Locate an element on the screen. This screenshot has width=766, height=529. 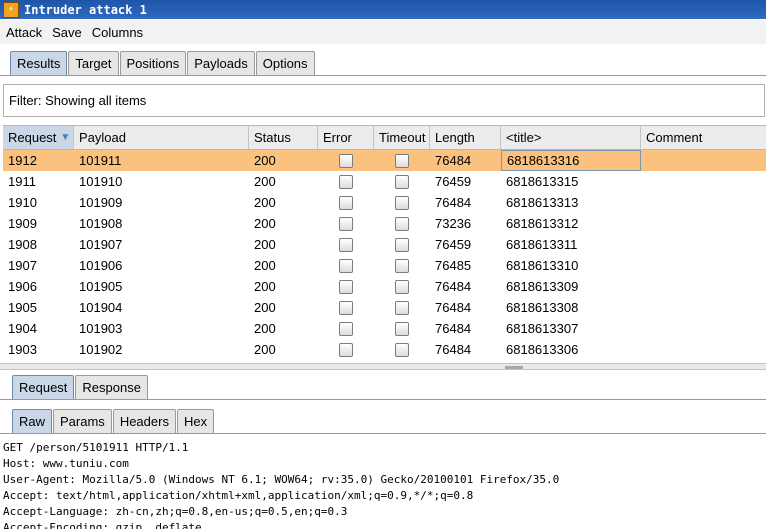
tab-payloads: Payloads is located at coordinates (221, 63).